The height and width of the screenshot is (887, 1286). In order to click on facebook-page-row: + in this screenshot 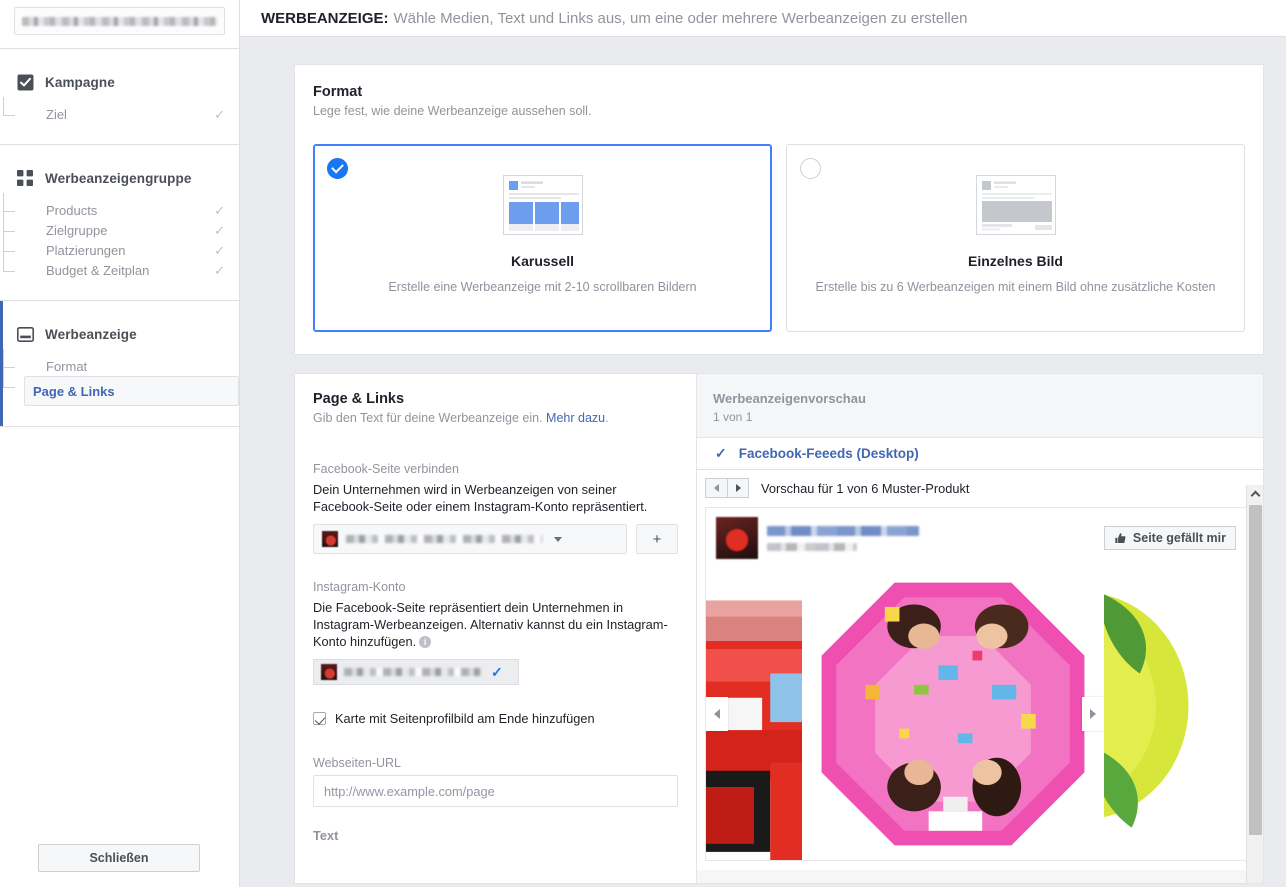, I will do `click(495, 539)`.